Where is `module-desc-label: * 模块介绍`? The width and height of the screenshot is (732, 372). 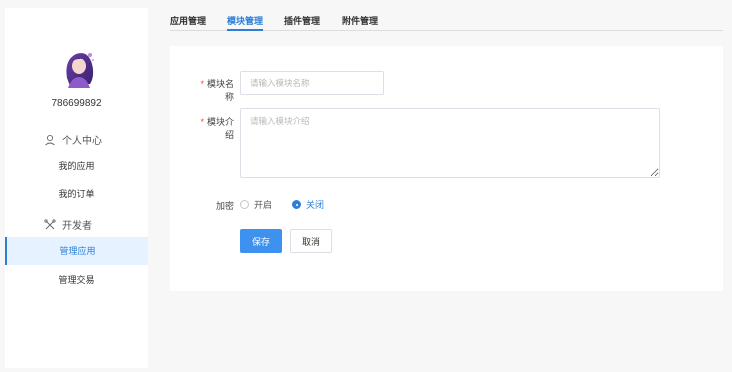 module-desc-label: * 模块介绍 is located at coordinates (213, 128).